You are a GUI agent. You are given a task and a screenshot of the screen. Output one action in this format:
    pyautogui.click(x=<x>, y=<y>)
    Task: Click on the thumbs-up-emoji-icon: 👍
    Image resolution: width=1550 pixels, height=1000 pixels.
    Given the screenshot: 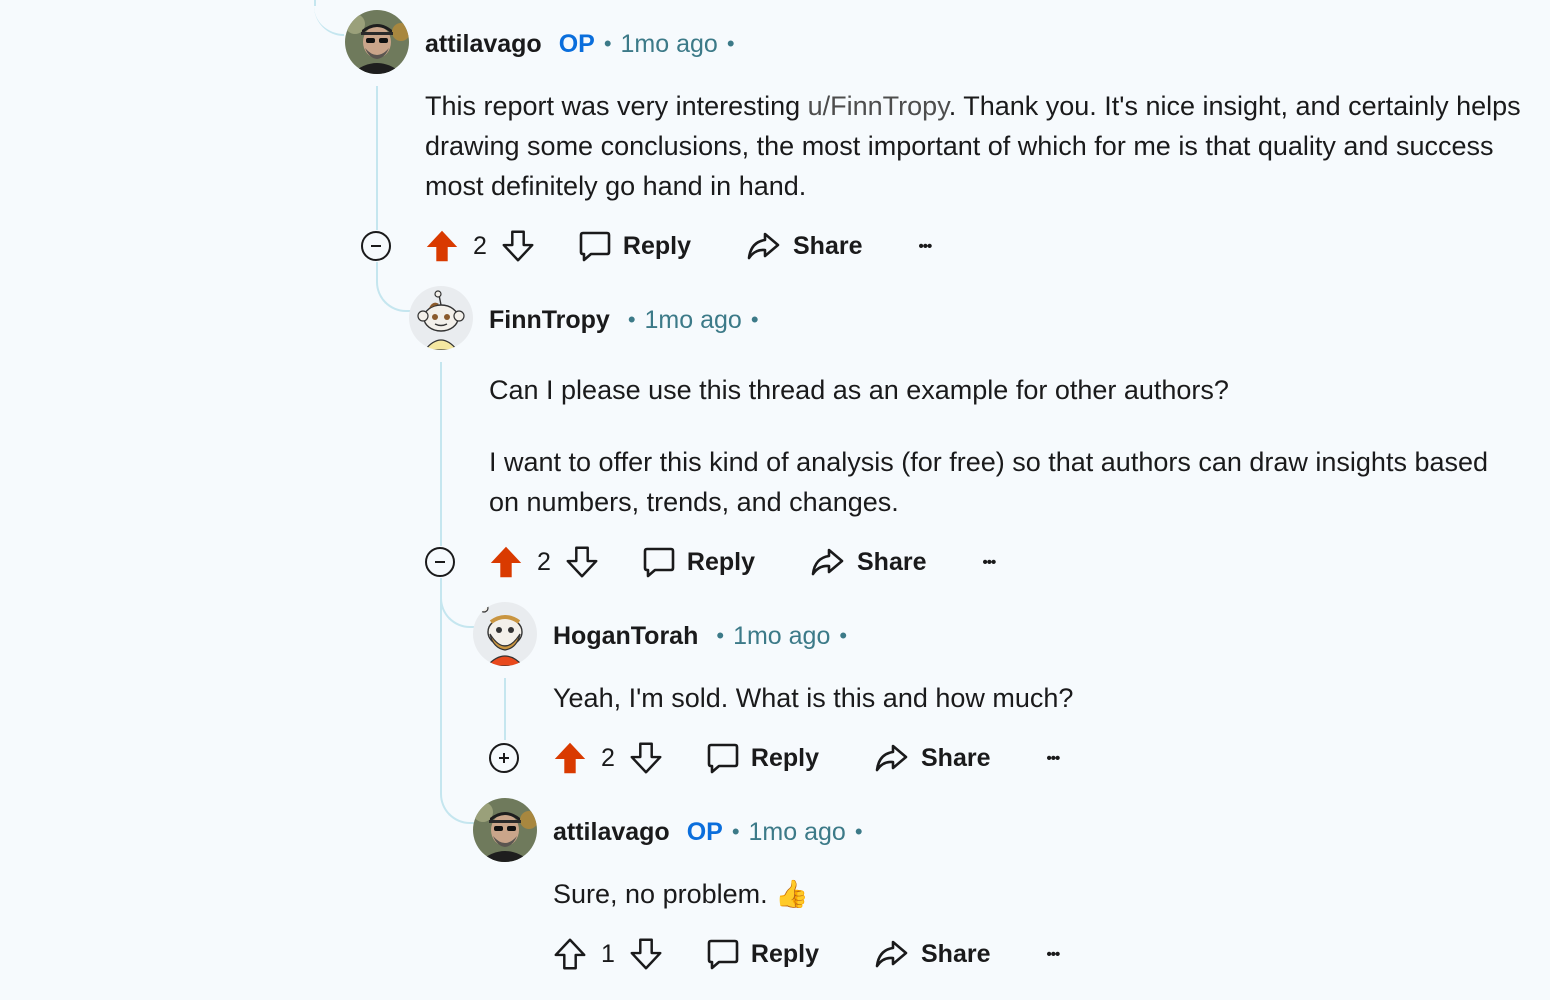 What is the action you would take?
    pyautogui.click(x=792, y=894)
    